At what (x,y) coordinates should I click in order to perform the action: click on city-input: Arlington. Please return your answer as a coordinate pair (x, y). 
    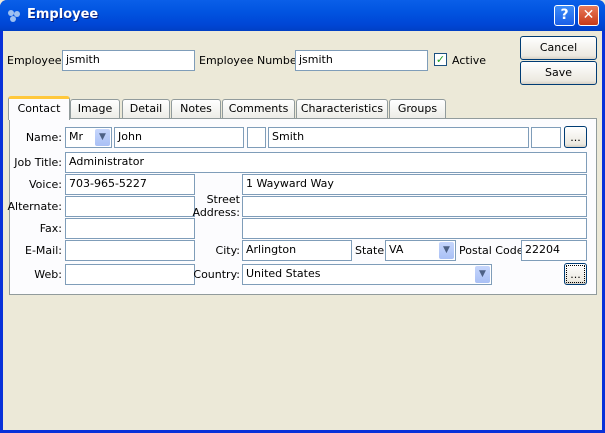
    Looking at the image, I should click on (297, 250).